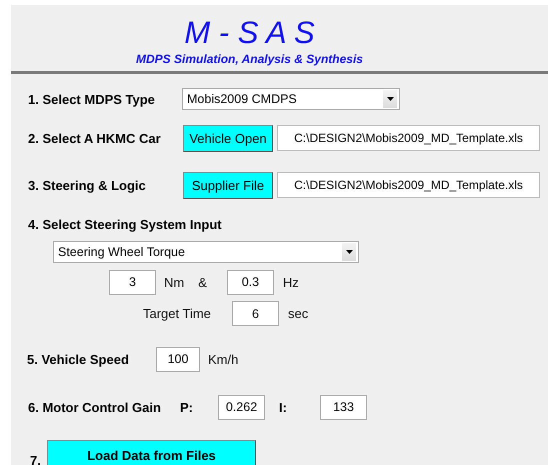 The image size is (548, 465). Describe the element at coordinates (187, 407) in the screenshot. I see `p-gain-label: P:` at that location.